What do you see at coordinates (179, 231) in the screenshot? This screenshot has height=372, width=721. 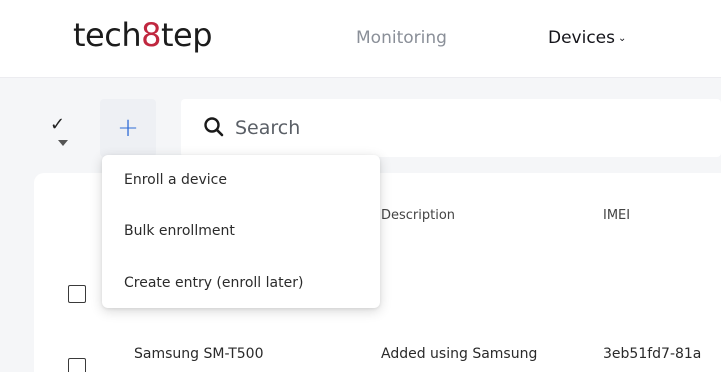 I see `menu-item-bulk-enrollment: Bulk enrollment` at bounding box center [179, 231].